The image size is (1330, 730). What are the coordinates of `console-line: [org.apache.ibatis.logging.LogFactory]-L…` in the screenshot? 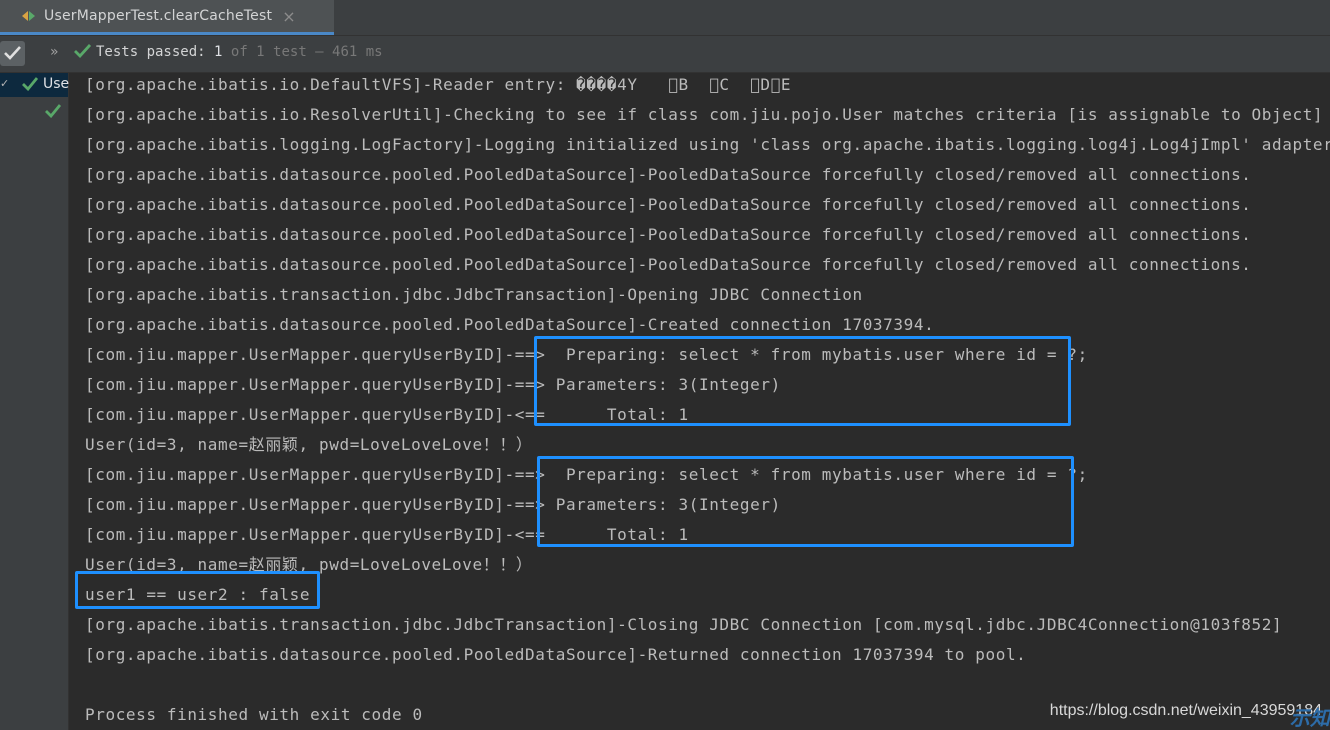 It's located at (707, 144).